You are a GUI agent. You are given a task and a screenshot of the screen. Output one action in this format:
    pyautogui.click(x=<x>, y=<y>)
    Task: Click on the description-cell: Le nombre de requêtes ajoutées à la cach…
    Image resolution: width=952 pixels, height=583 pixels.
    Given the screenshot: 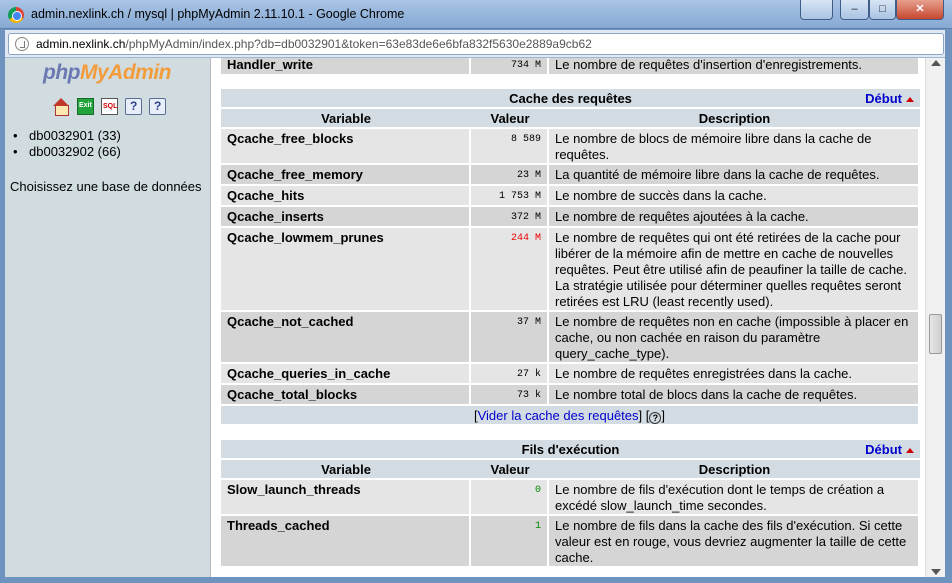 What is the action you would take?
    pyautogui.click(x=734, y=217)
    